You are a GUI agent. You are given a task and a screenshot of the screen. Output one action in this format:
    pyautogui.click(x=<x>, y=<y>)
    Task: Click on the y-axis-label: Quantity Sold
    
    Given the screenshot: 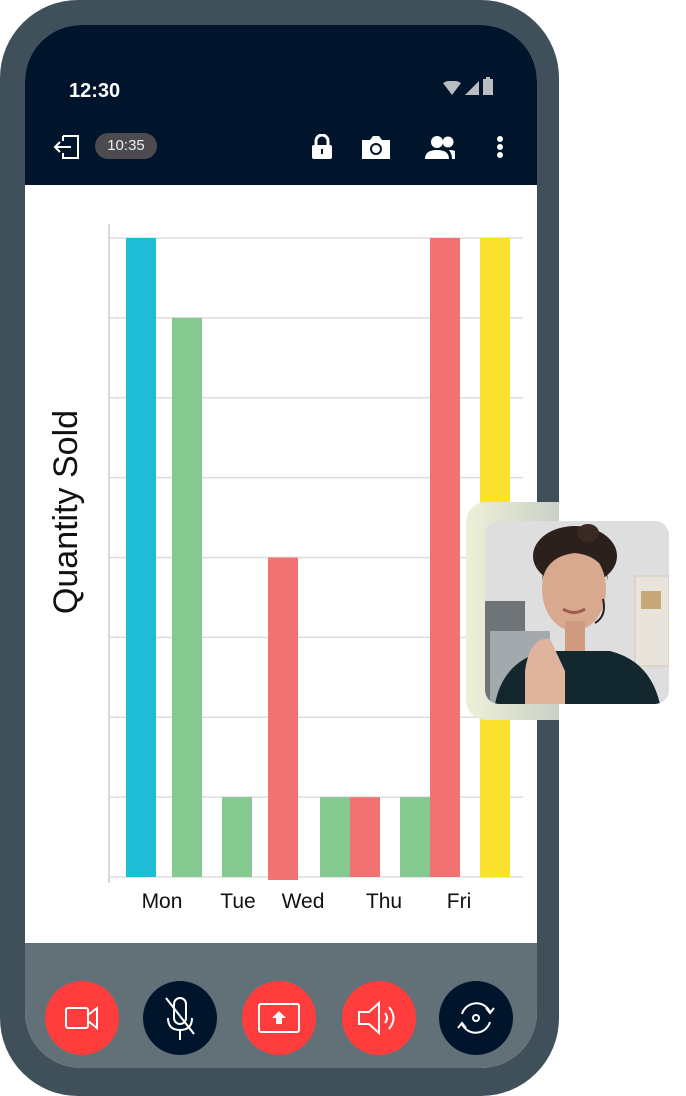 What is the action you would take?
    pyautogui.click(x=66, y=512)
    